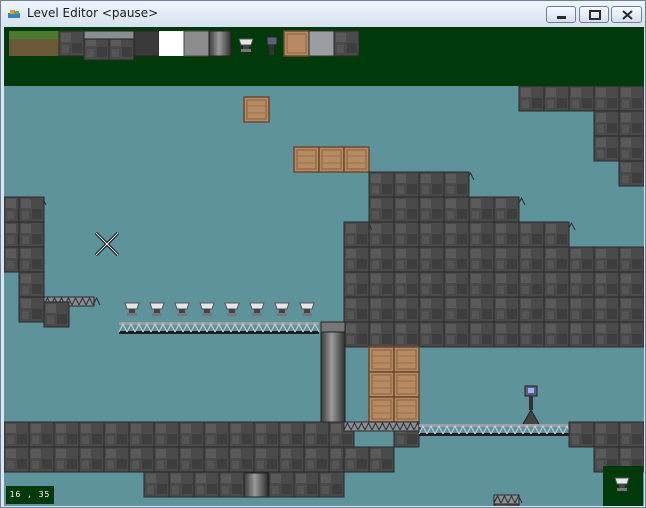 This screenshot has height=508, width=646. I want to click on palette-item-steel-plate, so click(321, 43).